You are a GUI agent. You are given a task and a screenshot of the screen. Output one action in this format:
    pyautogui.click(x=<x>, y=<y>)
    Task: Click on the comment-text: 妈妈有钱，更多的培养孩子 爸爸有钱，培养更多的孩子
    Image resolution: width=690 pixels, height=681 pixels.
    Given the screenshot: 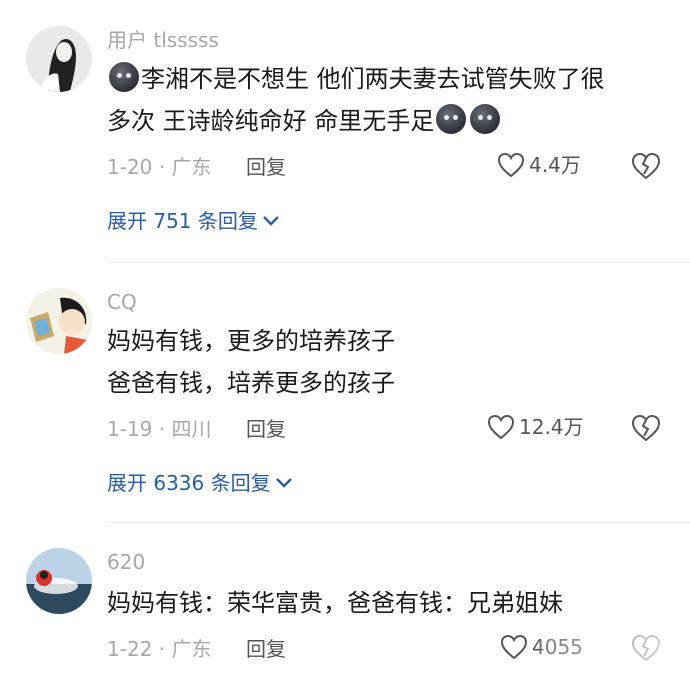 What is the action you would take?
    pyautogui.click(x=377, y=362)
    